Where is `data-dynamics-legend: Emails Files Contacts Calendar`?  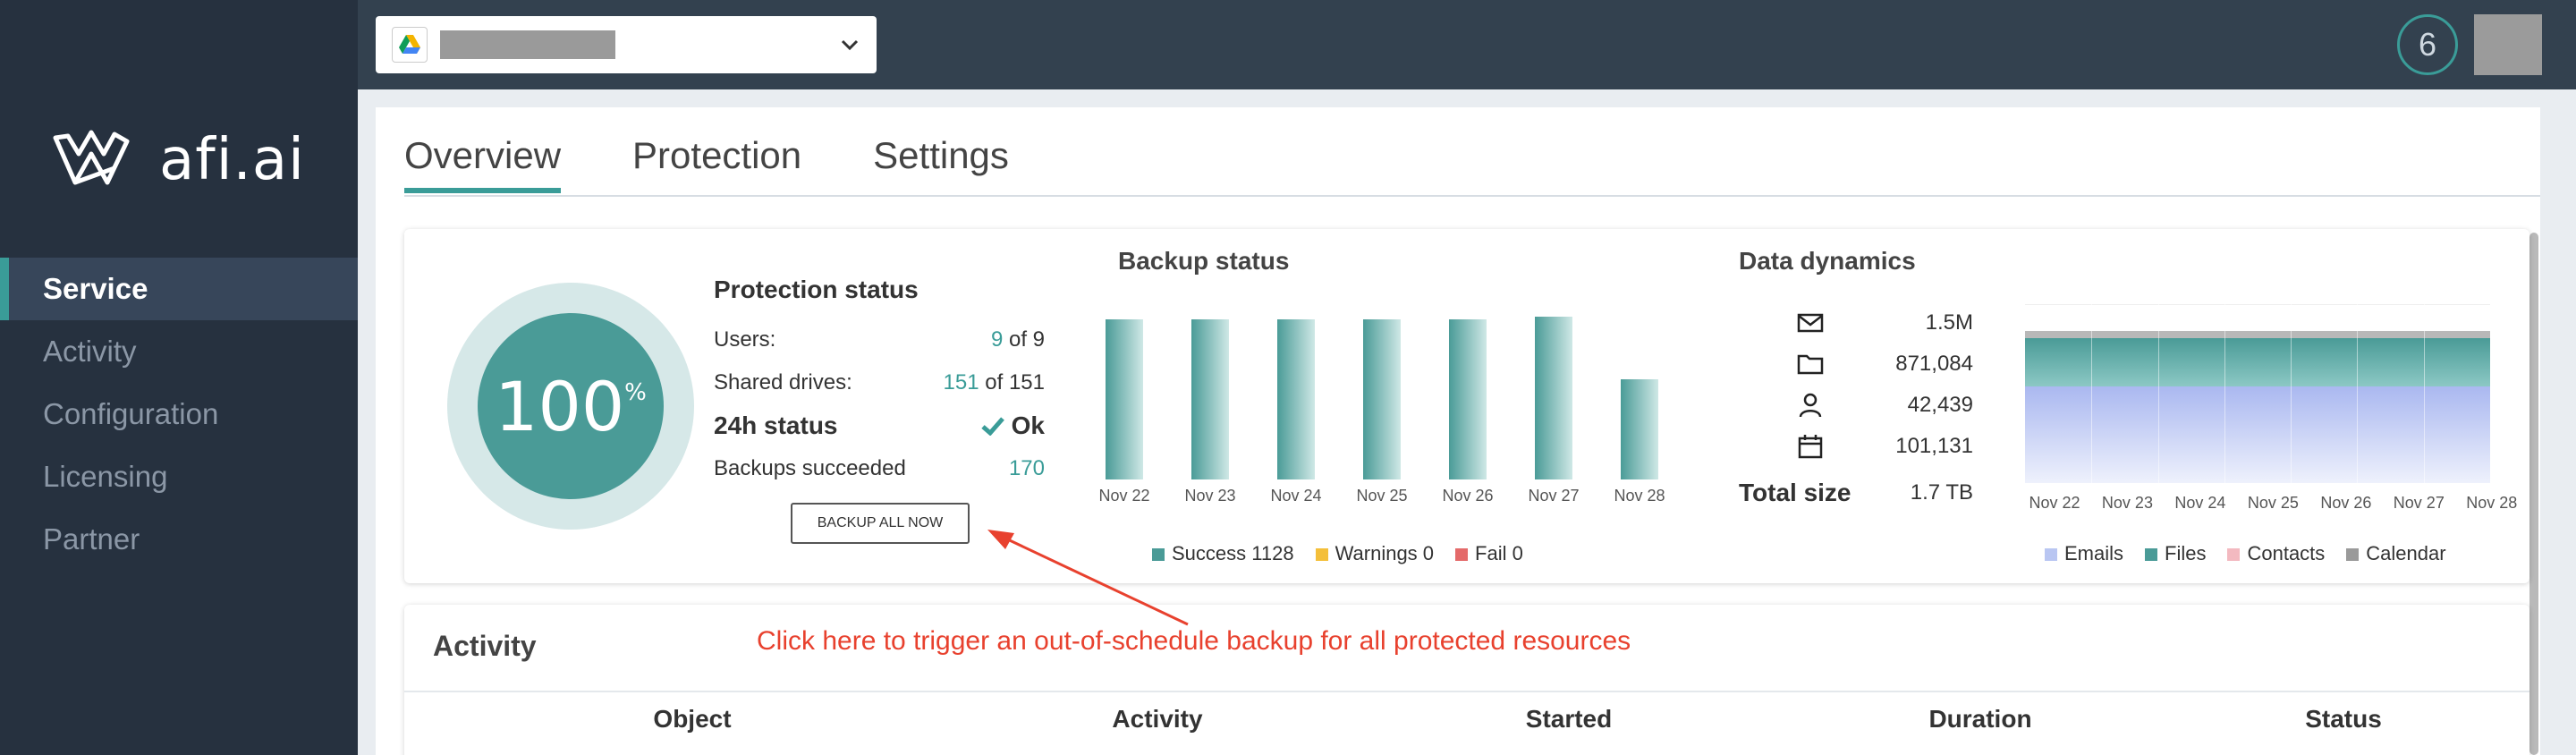 data-dynamics-legend: Emails Files Contacts Calendar is located at coordinates (2245, 553).